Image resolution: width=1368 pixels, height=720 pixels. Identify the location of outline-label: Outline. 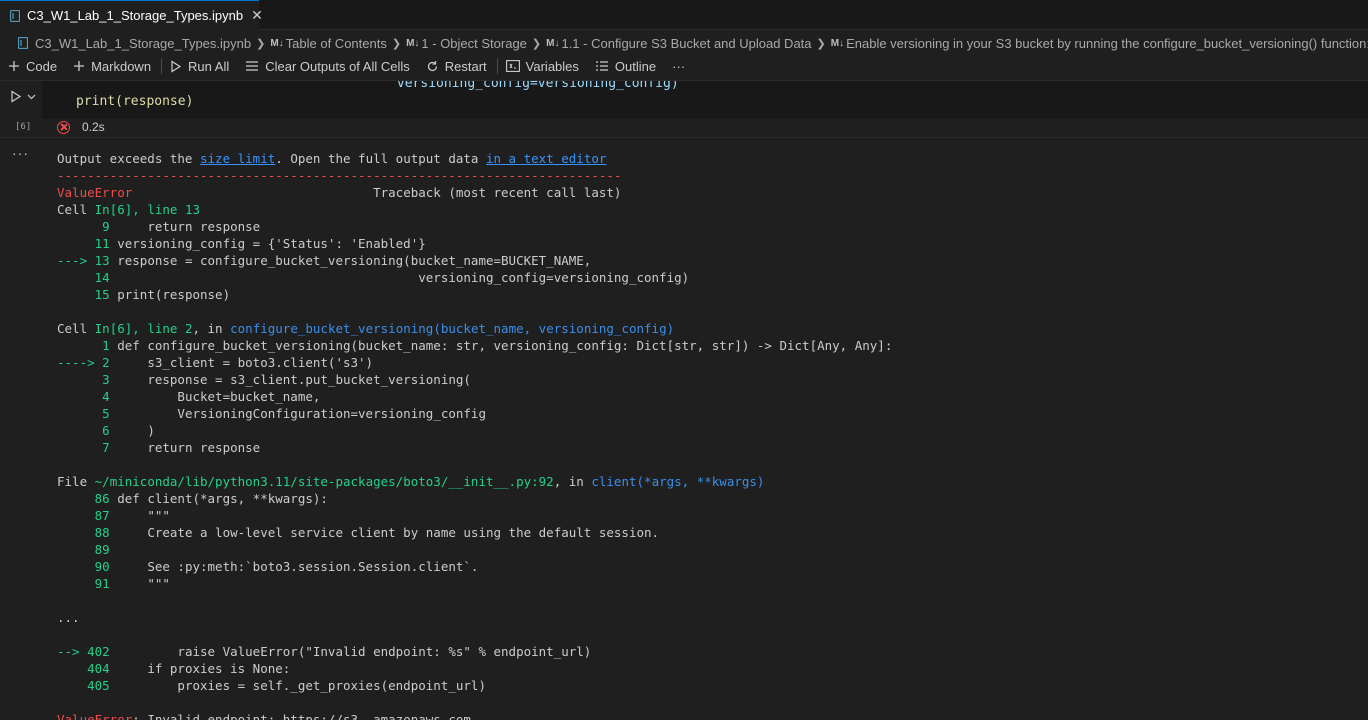
(635, 66).